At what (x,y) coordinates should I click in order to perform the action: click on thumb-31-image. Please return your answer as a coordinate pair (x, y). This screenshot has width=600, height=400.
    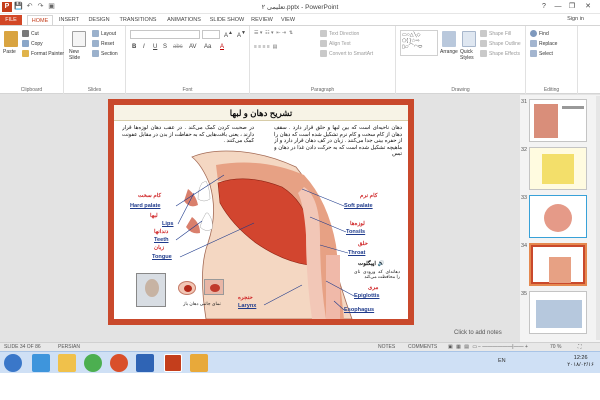
    Looking at the image, I should click on (546, 121).